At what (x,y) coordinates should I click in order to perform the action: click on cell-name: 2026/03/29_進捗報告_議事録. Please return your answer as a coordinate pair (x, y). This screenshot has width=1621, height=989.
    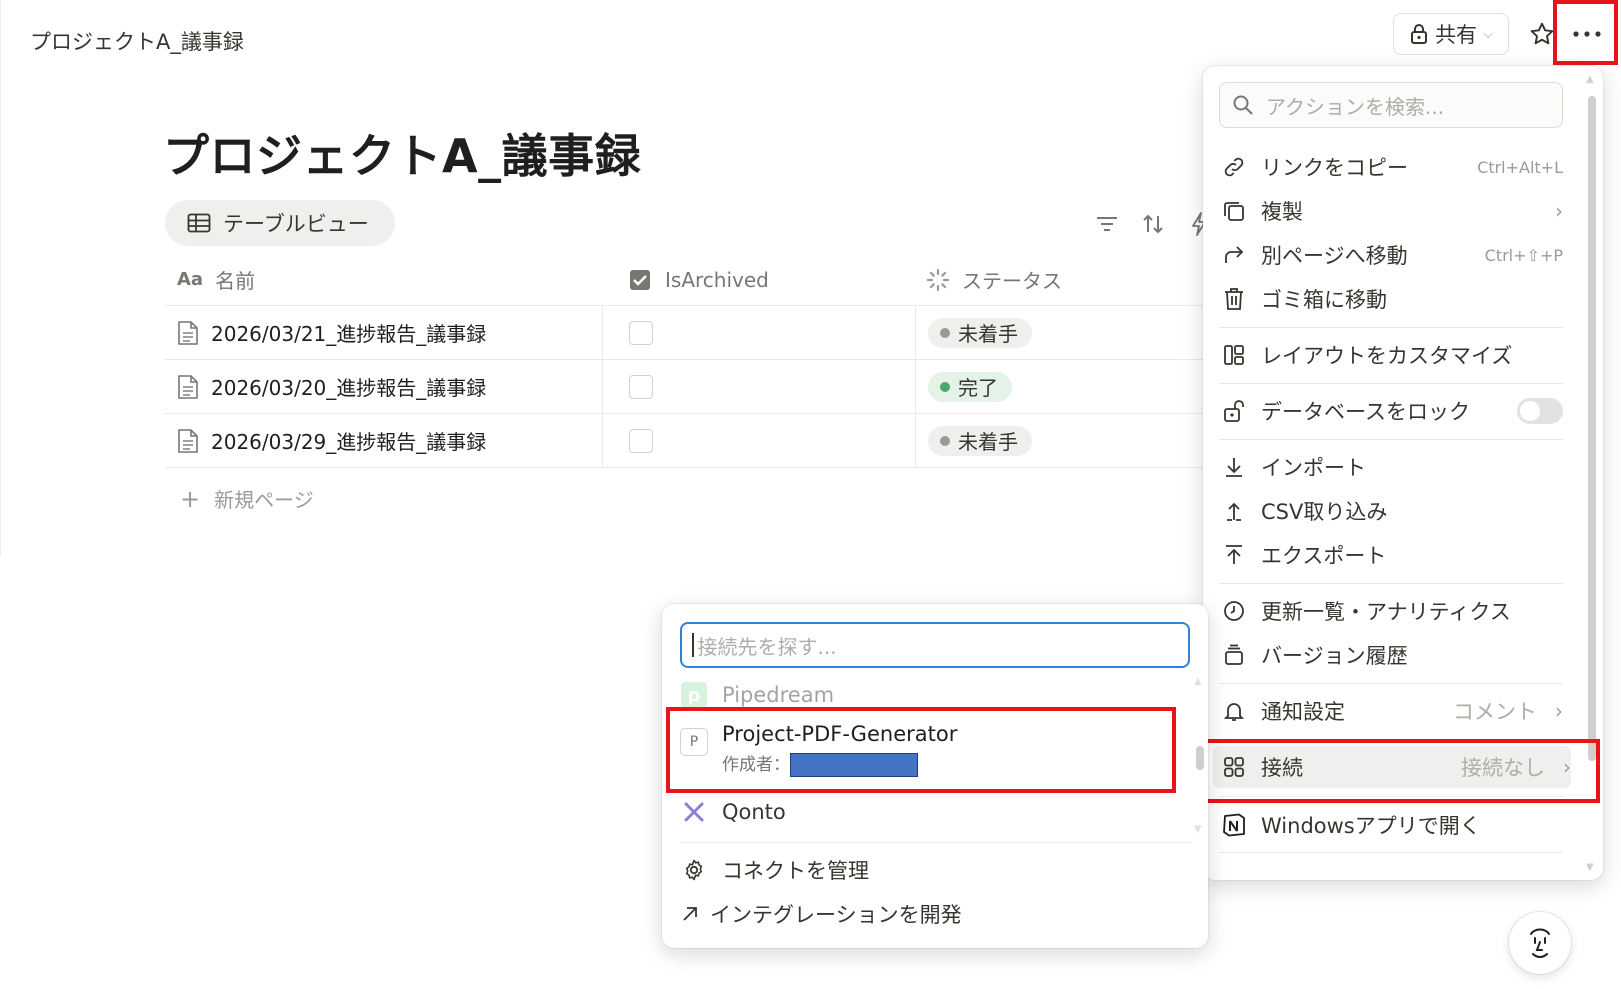
    Looking at the image, I should click on (384, 440).